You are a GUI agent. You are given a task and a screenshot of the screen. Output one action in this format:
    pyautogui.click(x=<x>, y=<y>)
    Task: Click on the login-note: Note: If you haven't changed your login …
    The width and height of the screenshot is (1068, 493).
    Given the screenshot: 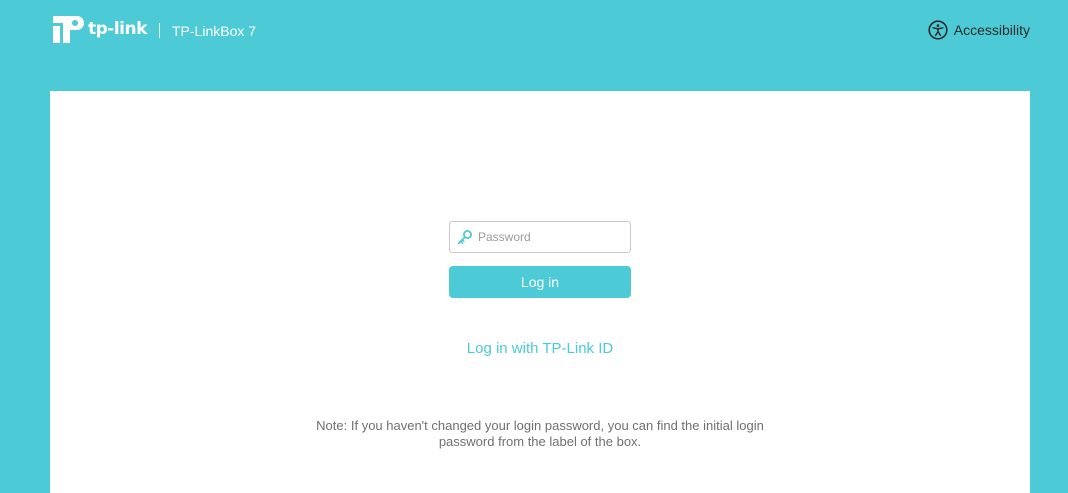 What is the action you would take?
    pyautogui.click(x=540, y=434)
    